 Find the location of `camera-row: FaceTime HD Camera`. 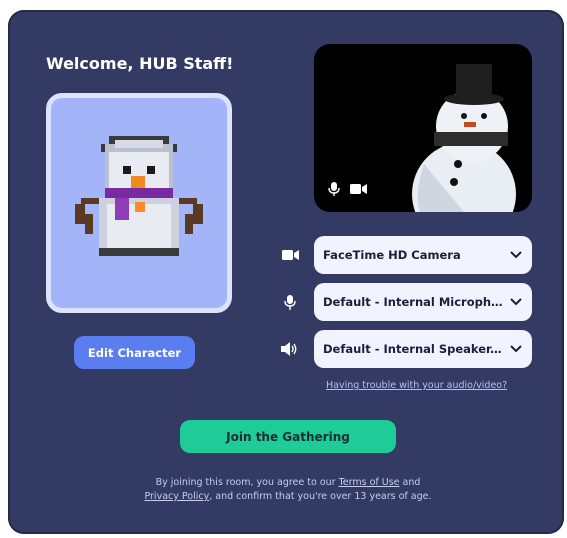

camera-row: FaceTime HD Camera is located at coordinates (405, 255).